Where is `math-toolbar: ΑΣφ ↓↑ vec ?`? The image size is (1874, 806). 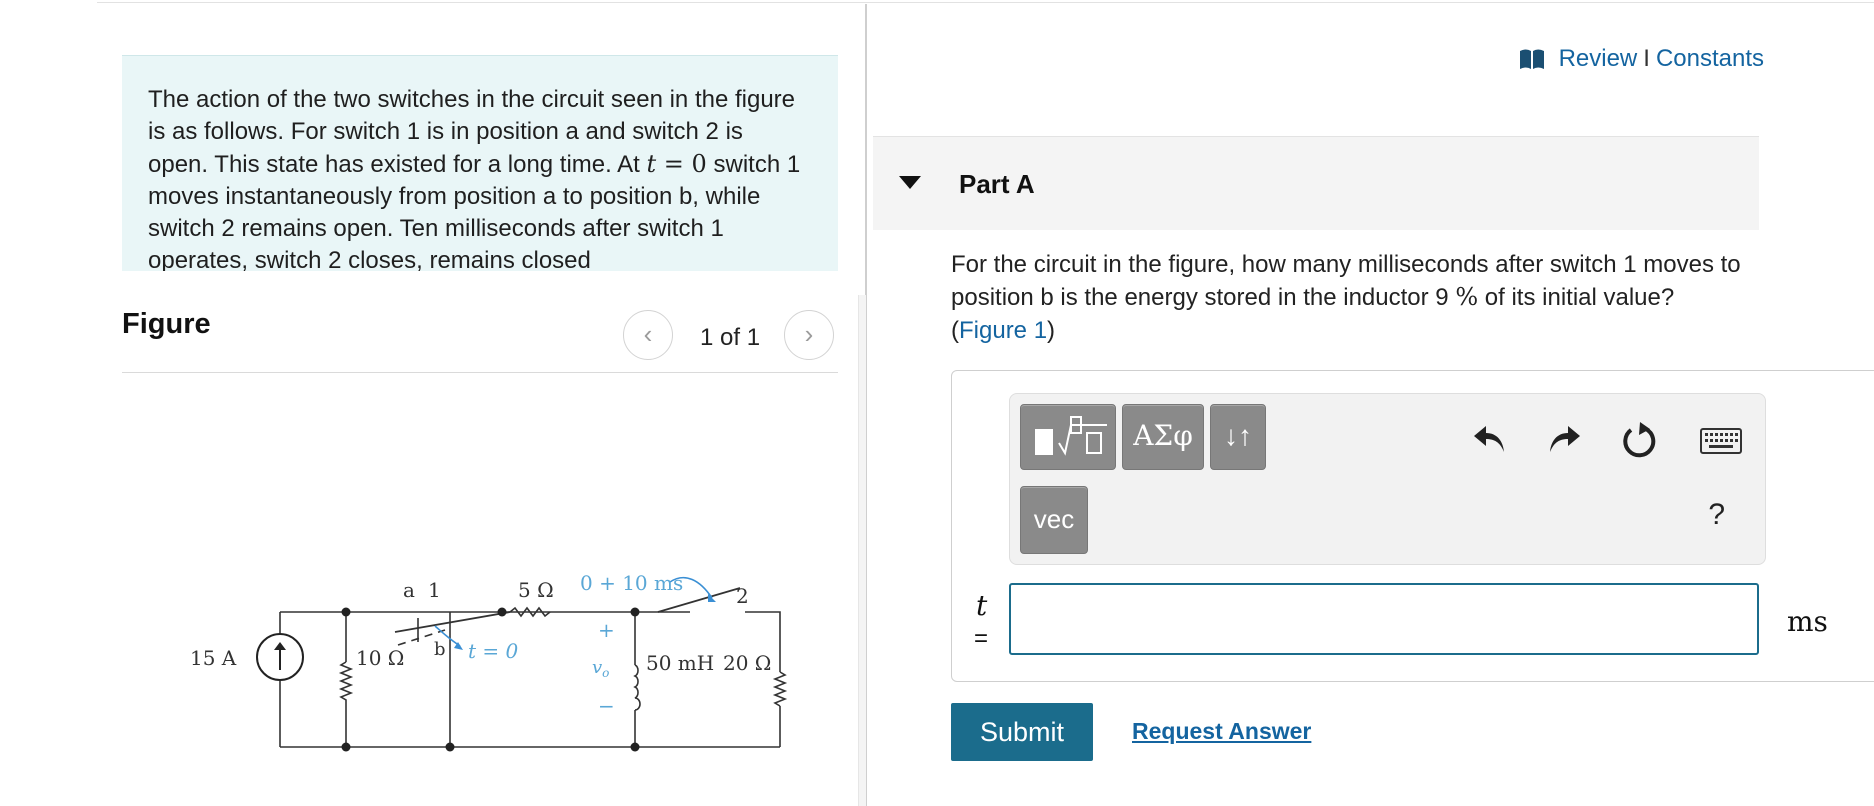
math-toolbar: ΑΣφ ↓↑ vec ? is located at coordinates (1387, 479).